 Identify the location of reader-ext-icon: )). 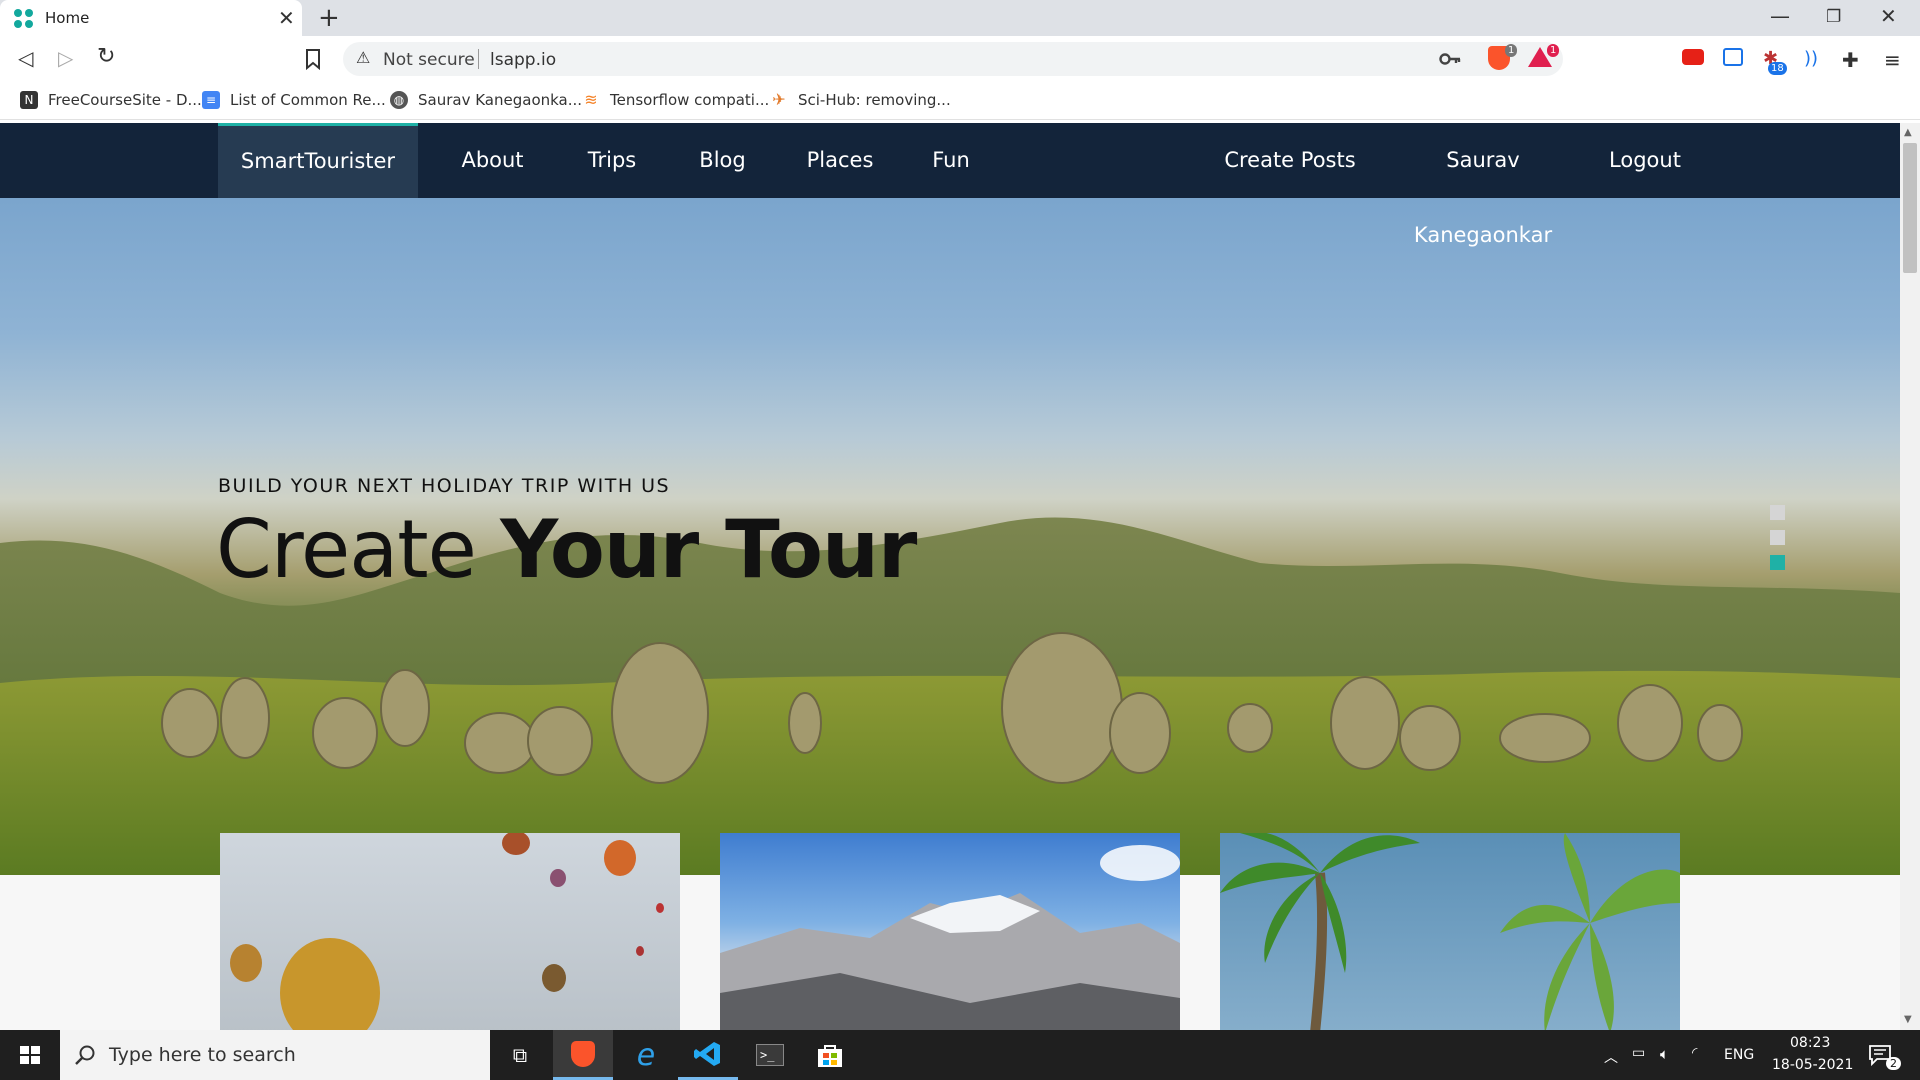
(1811, 58).